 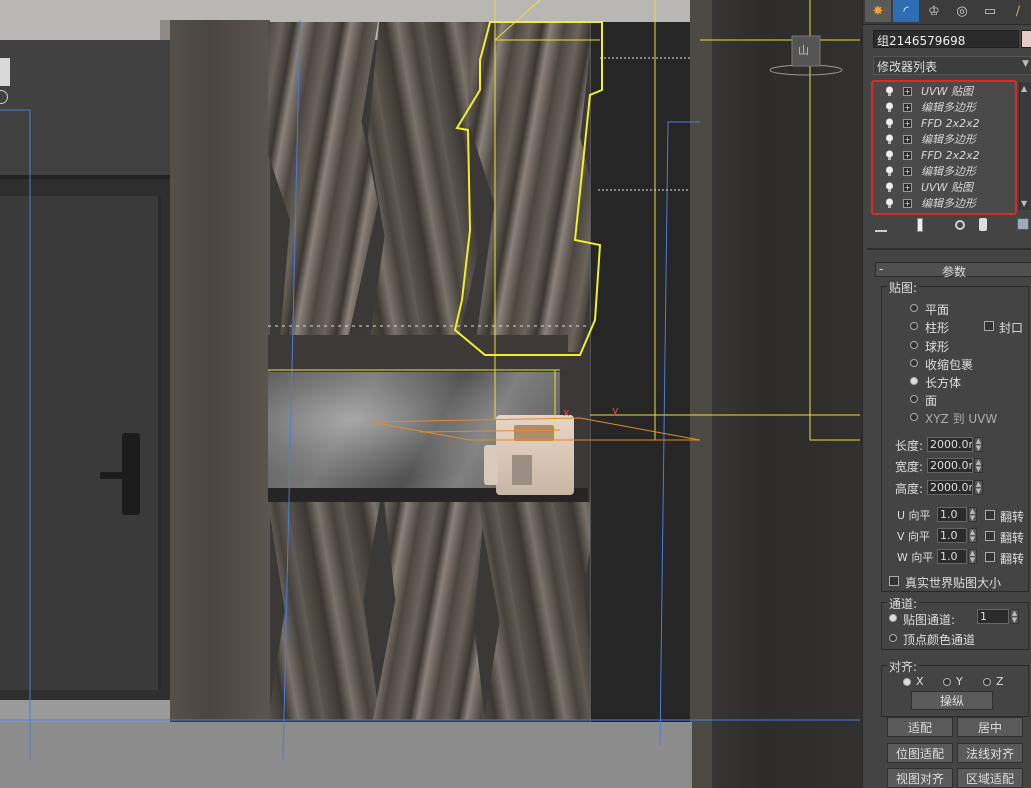 I want to click on u-tile-spinner: ▲ ▼, so click(x=972, y=514).